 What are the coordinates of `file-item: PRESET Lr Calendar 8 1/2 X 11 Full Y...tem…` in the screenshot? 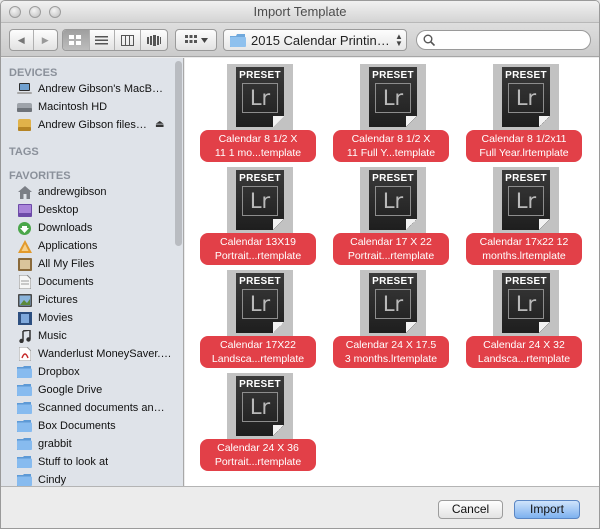 It's located at (396, 111).